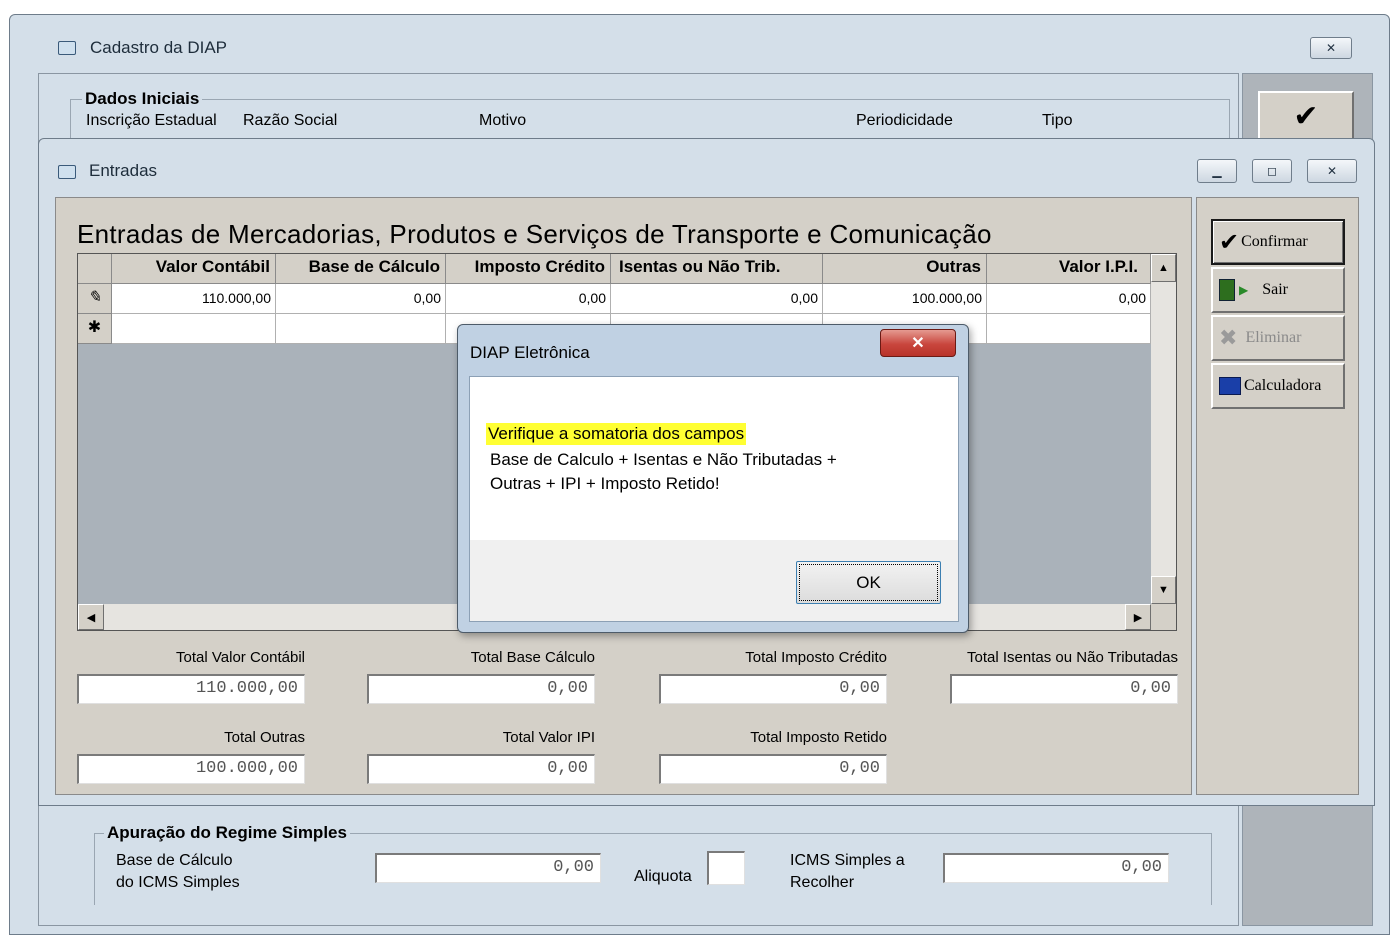 The height and width of the screenshot is (935, 1397). What do you see at coordinates (822, 882) in the screenshot?
I see `simples-icms-label-2: Recolher` at bounding box center [822, 882].